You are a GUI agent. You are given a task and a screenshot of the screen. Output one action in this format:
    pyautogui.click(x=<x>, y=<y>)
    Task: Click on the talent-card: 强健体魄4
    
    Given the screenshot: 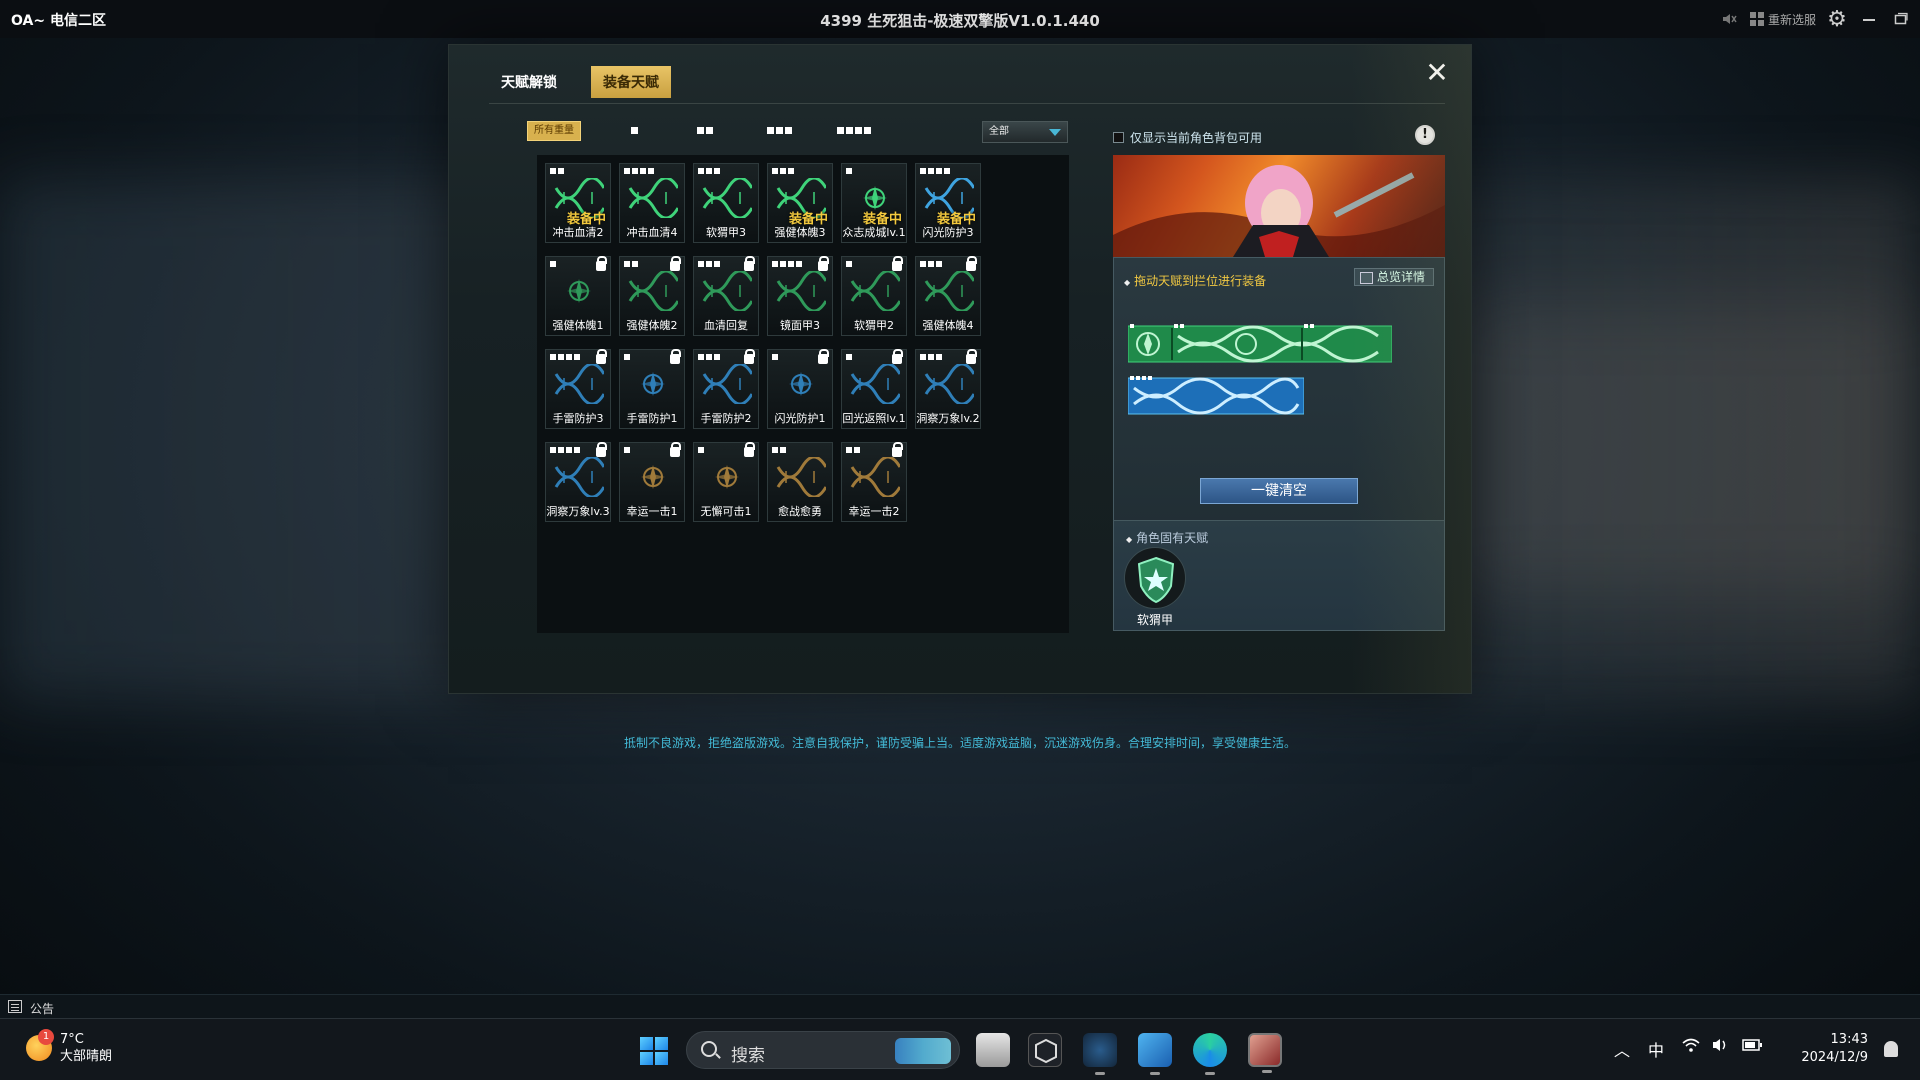 What is the action you would take?
    pyautogui.click(x=948, y=296)
    